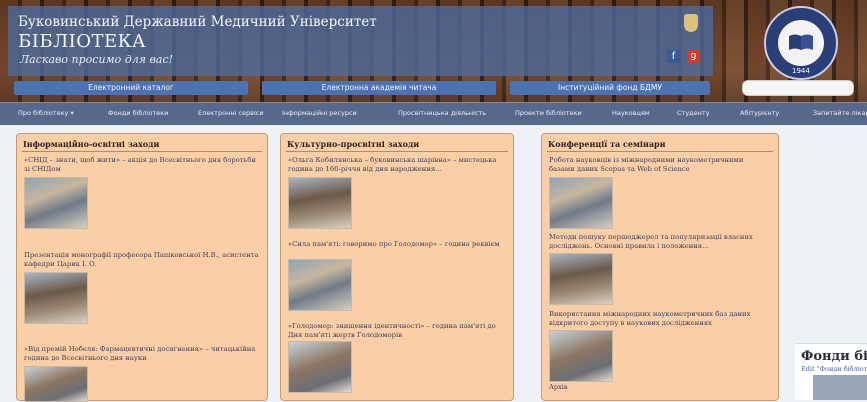 The image size is (867, 402). What do you see at coordinates (834, 369) in the screenshot?
I see `widget-edit-link: Edit "Фонди бібліотеки"` at bounding box center [834, 369].